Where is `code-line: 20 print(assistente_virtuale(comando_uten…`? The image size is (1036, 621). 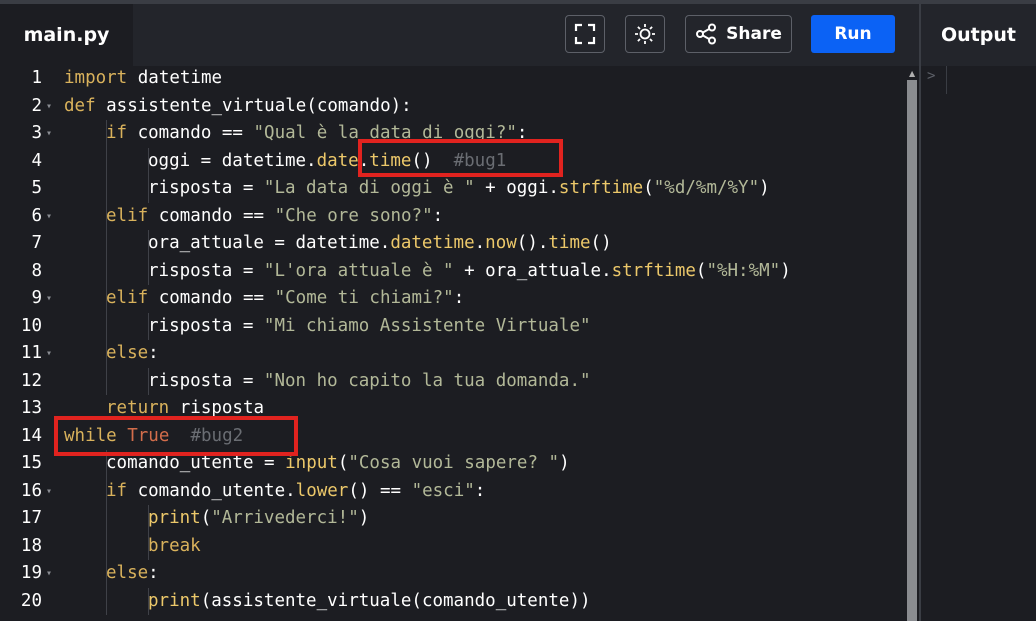
code-line: 20 print(assistente_virtuale(comando_uten… is located at coordinates (452, 601).